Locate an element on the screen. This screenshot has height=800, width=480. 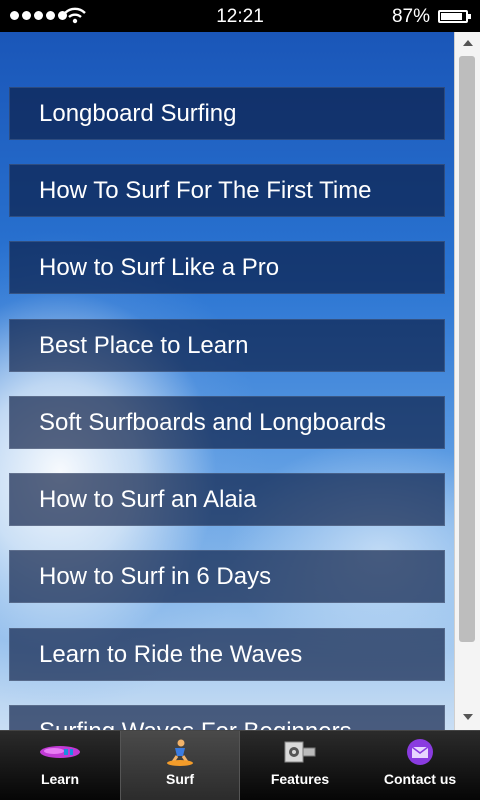
menu-item-six-days: How to Surf in 6 Days is located at coordinates (227, 576).